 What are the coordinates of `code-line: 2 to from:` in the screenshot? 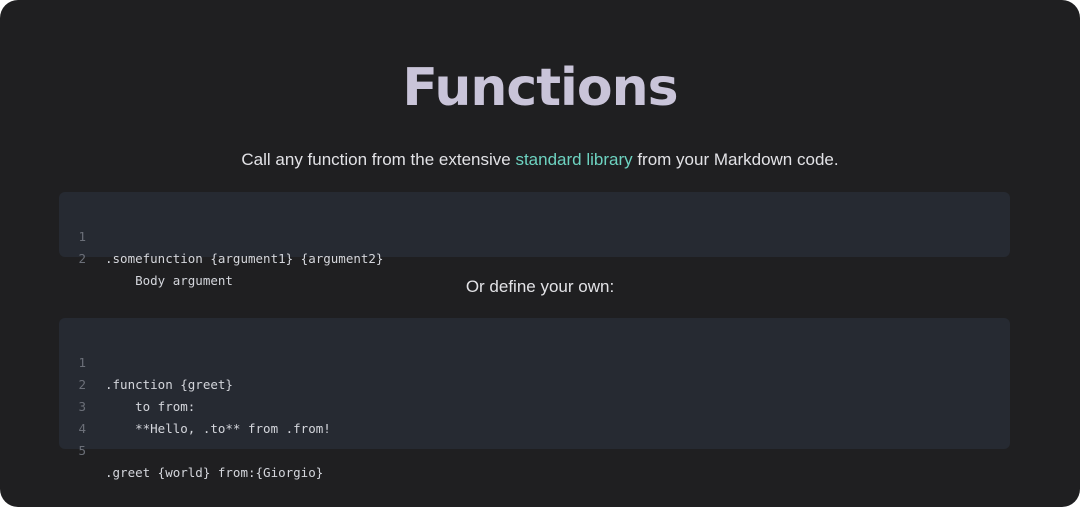 It's located at (534, 383).